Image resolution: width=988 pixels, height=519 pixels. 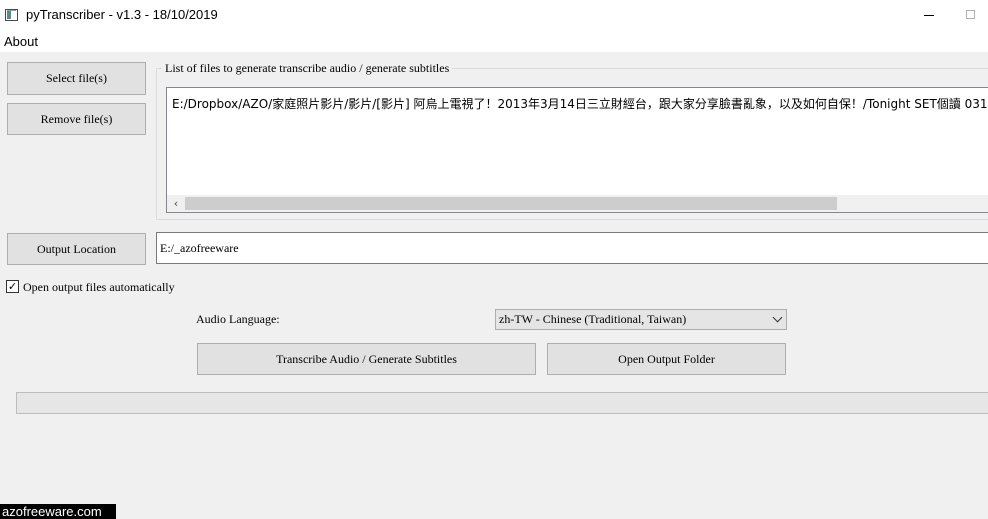 I want to click on audio-language-value: zh-TW - Chinese (Traditional, Taiwan), so click(x=593, y=319).